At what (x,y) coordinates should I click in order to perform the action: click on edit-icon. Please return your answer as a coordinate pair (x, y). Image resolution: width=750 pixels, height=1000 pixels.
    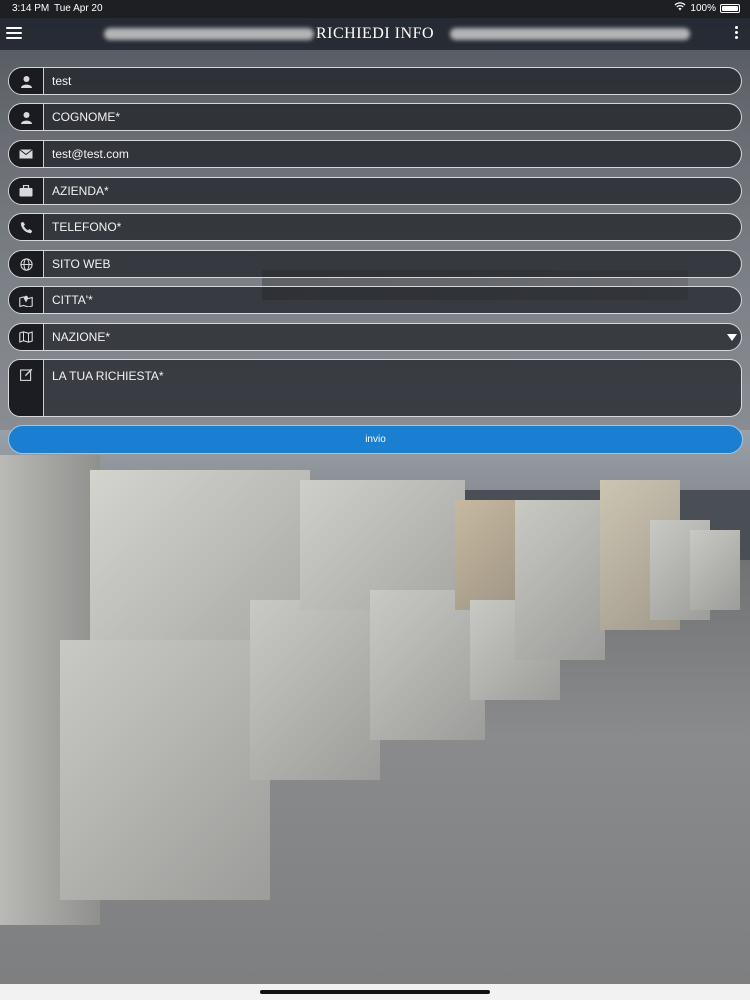
    Looking at the image, I should click on (26, 388).